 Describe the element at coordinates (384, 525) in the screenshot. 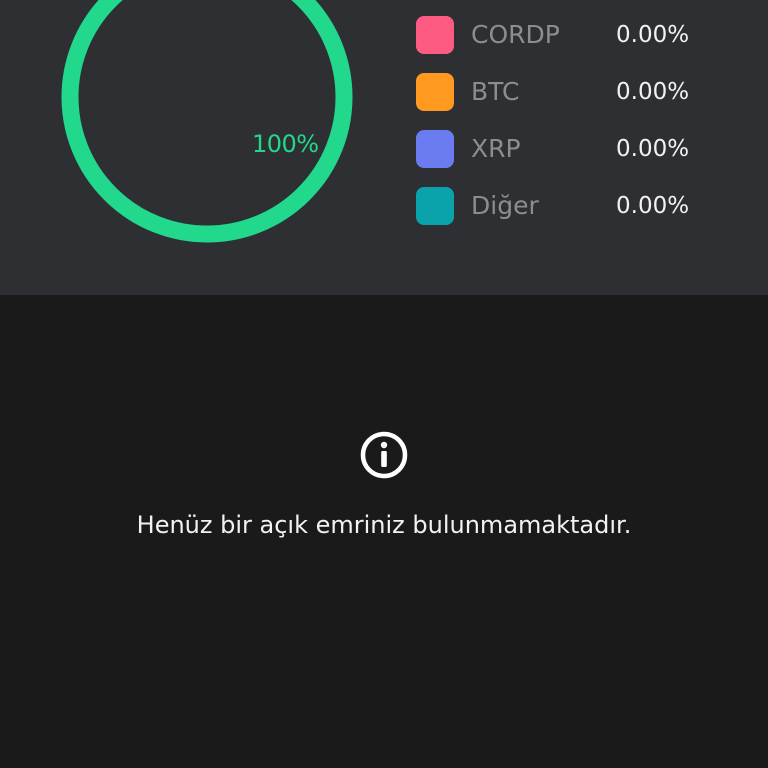

I see `empty-orders-message: Henüz bir açık emriniz bulunmamaktadır.` at that location.